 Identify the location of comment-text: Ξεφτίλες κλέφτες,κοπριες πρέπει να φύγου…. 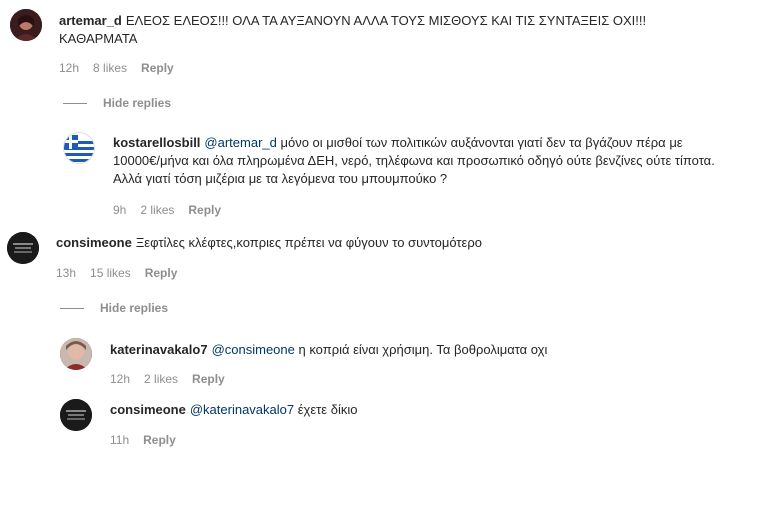
(308, 242).